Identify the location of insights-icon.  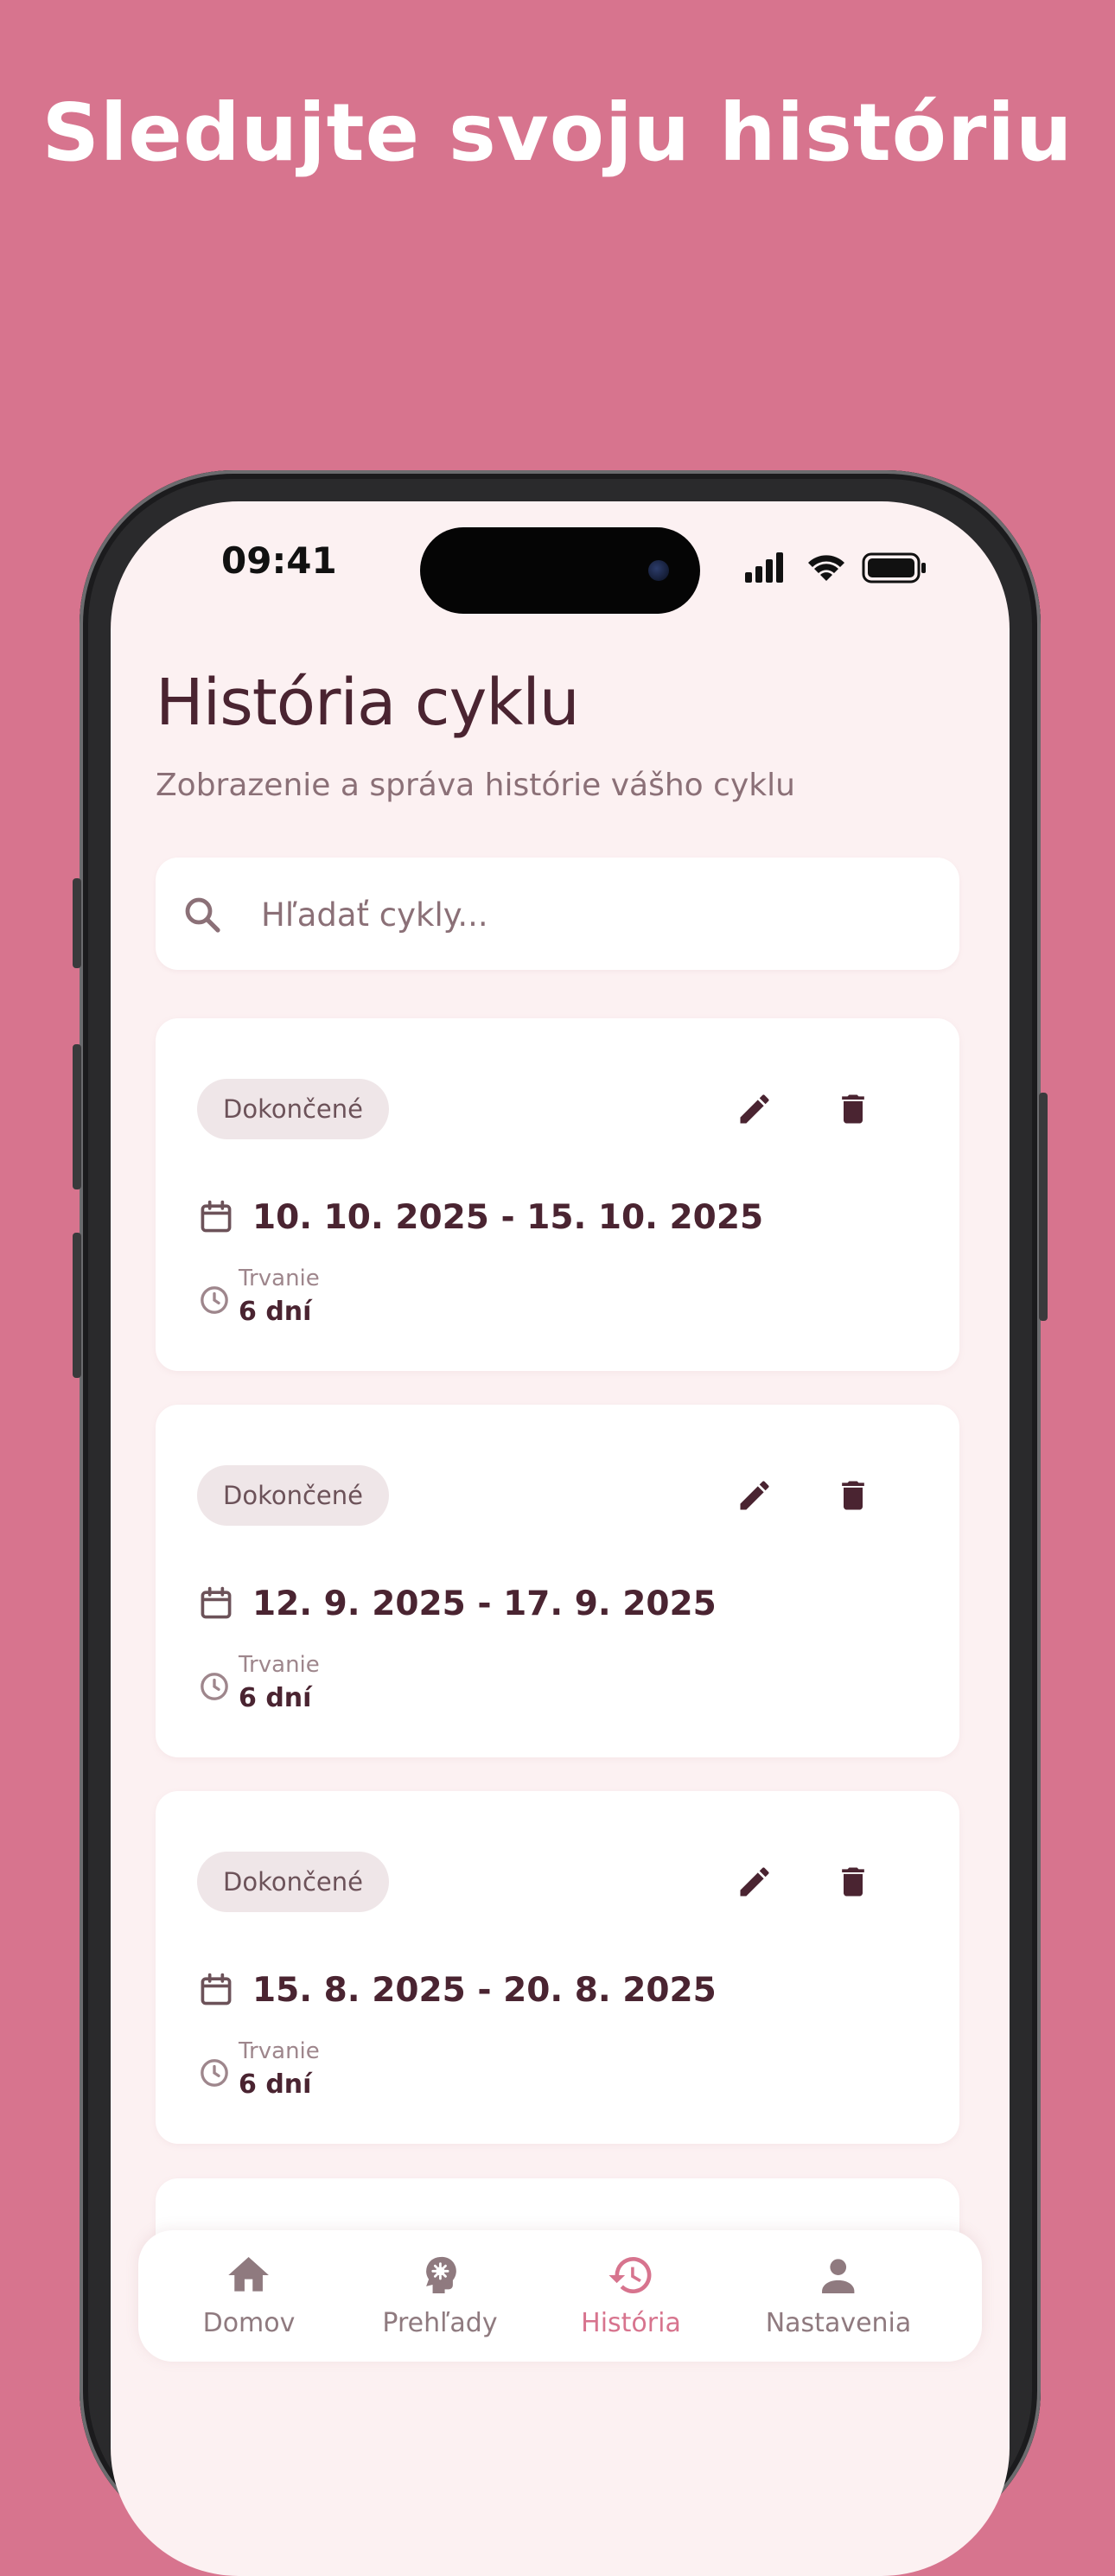
(440, 2274).